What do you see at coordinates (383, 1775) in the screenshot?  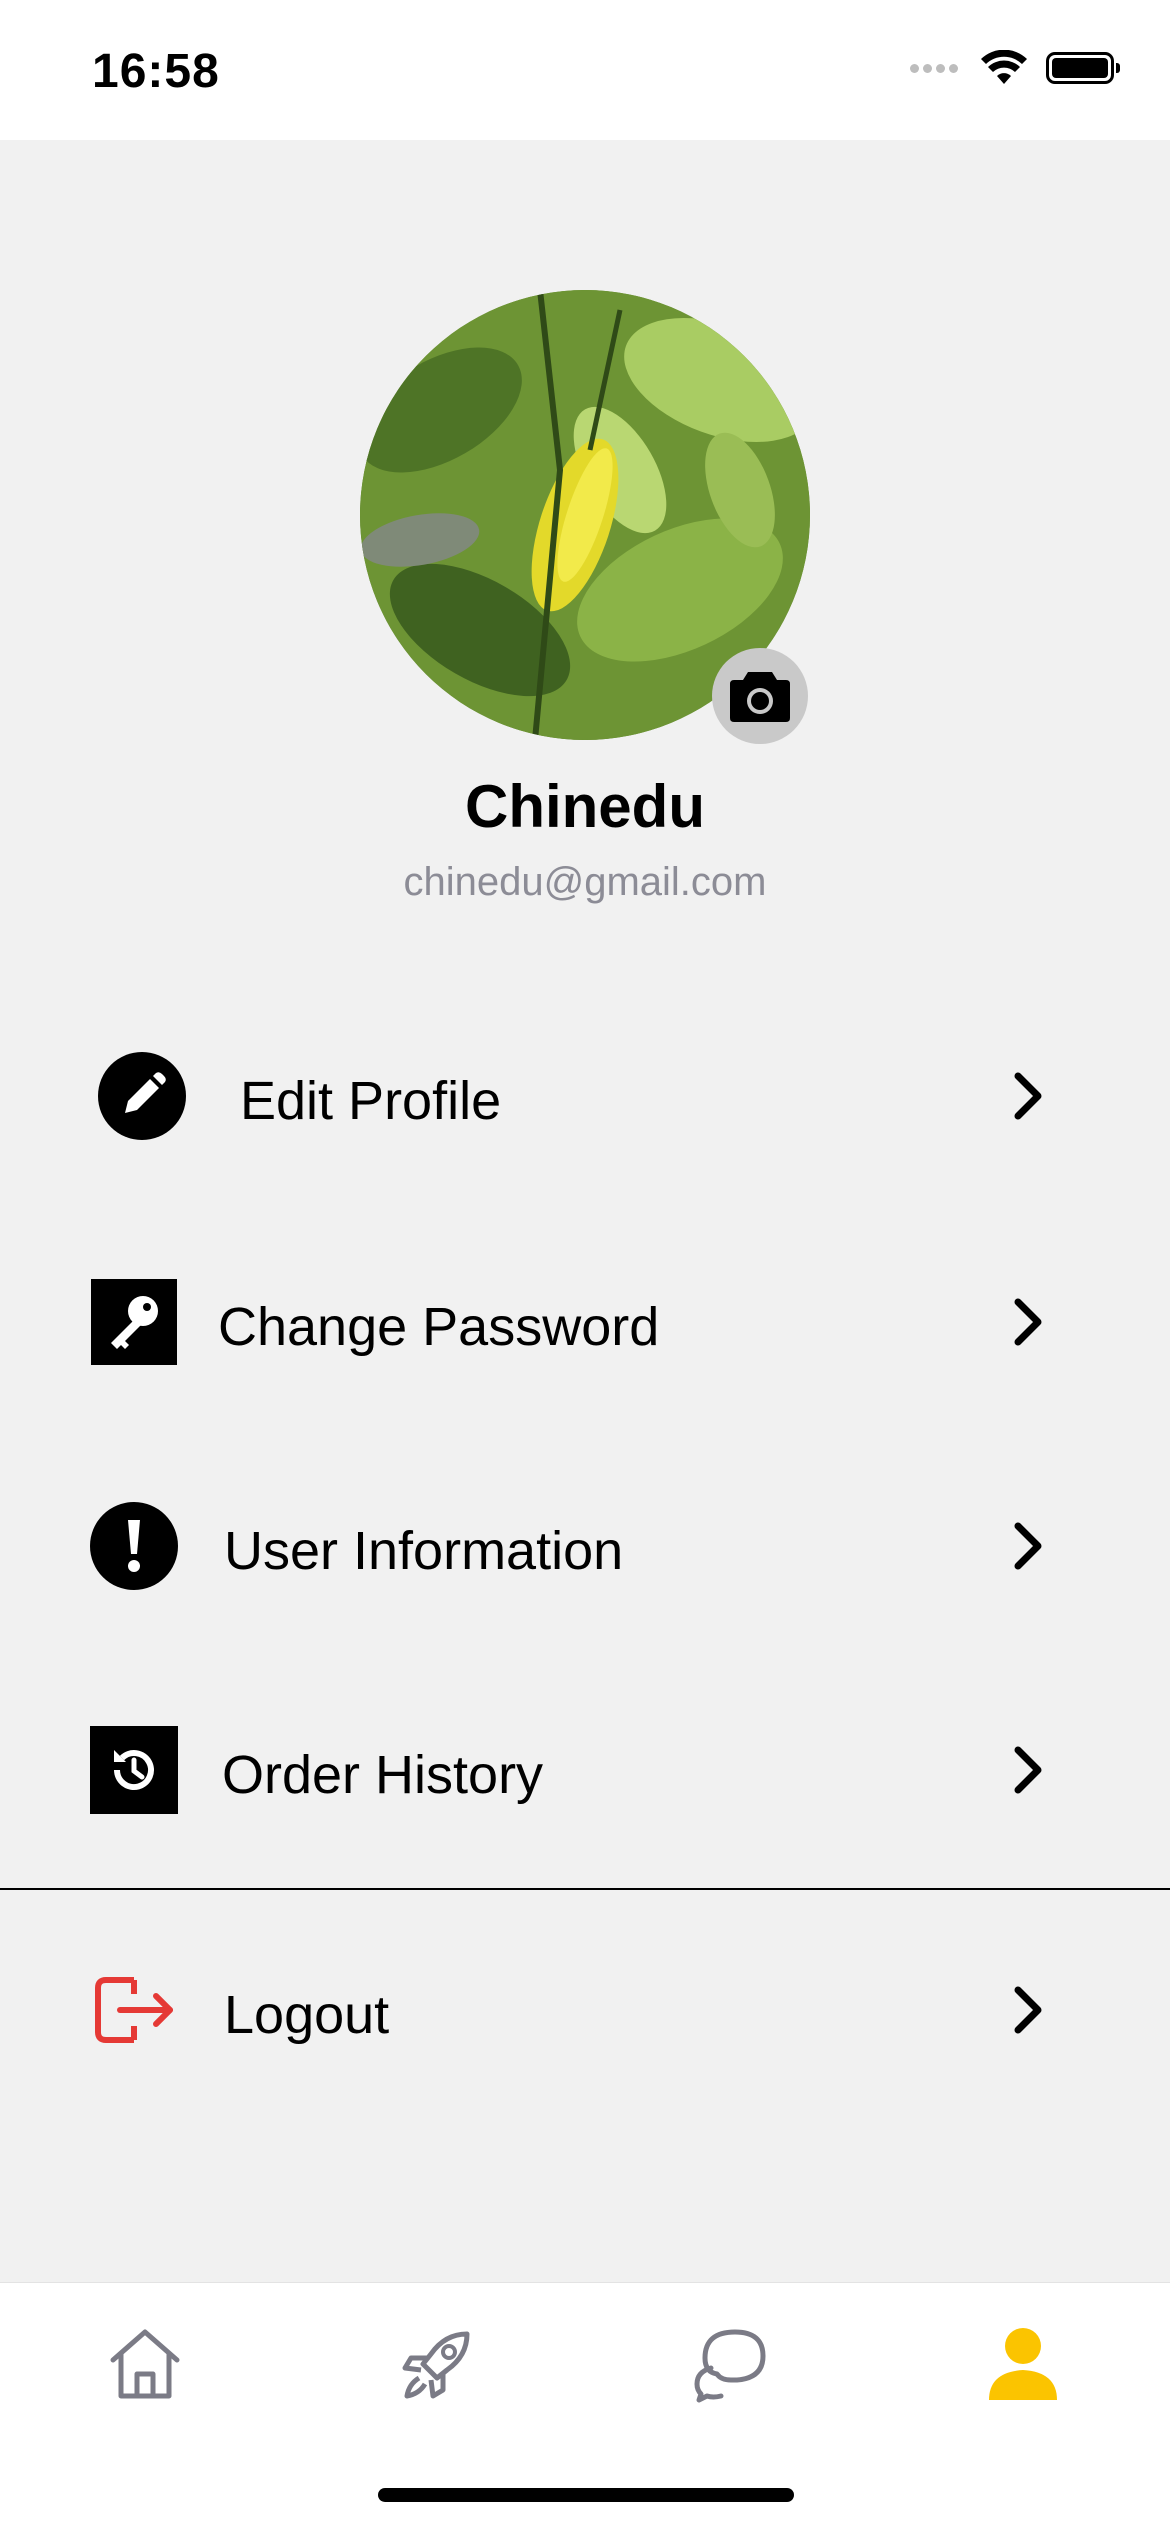 I see `menu-label-order-history: Order History` at bounding box center [383, 1775].